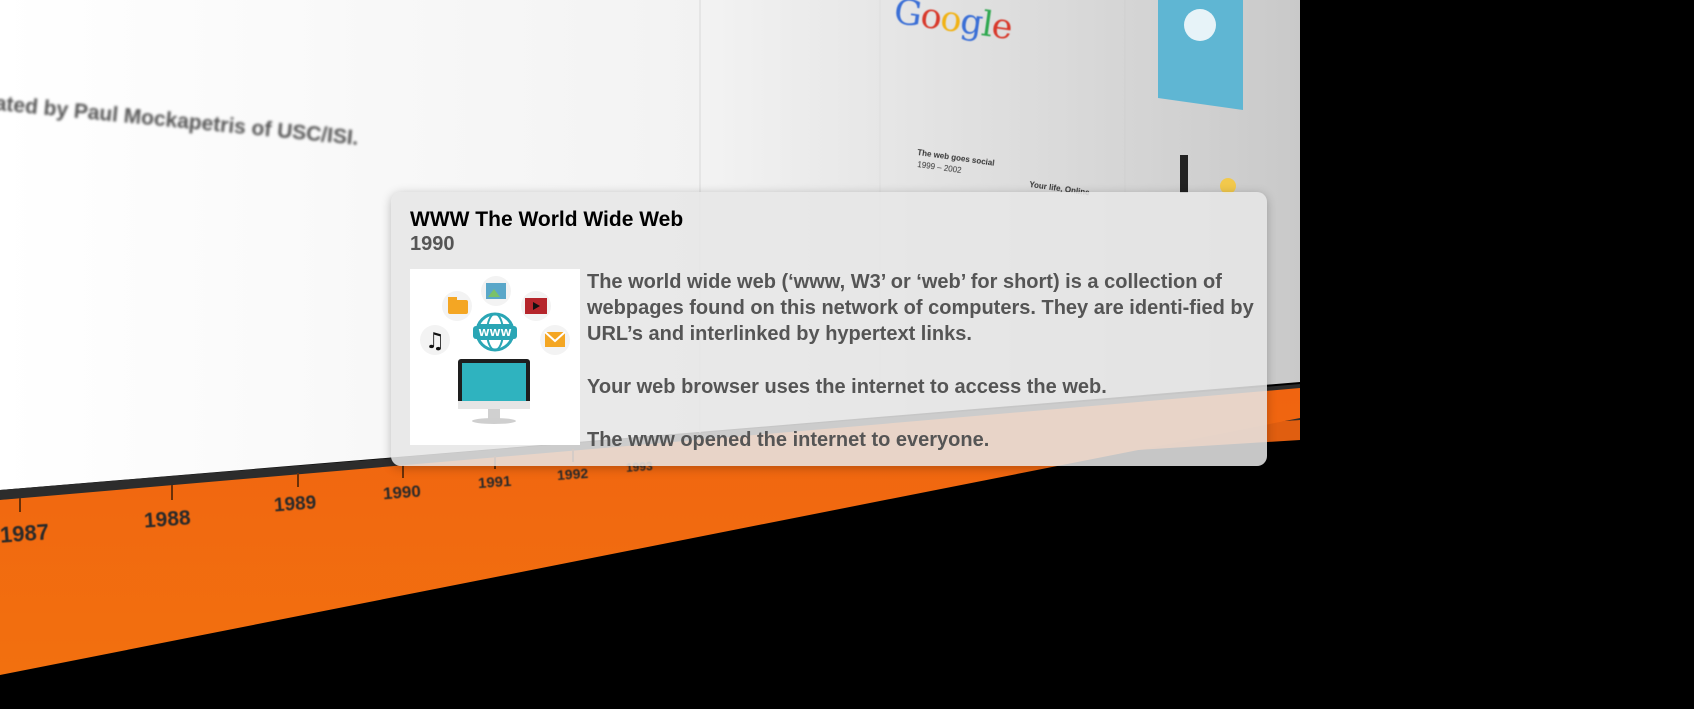 This screenshot has width=1694, height=709. Describe the element at coordinates (295, 504) in the screenshot. I see `year-label-1989: 1989` at that location.